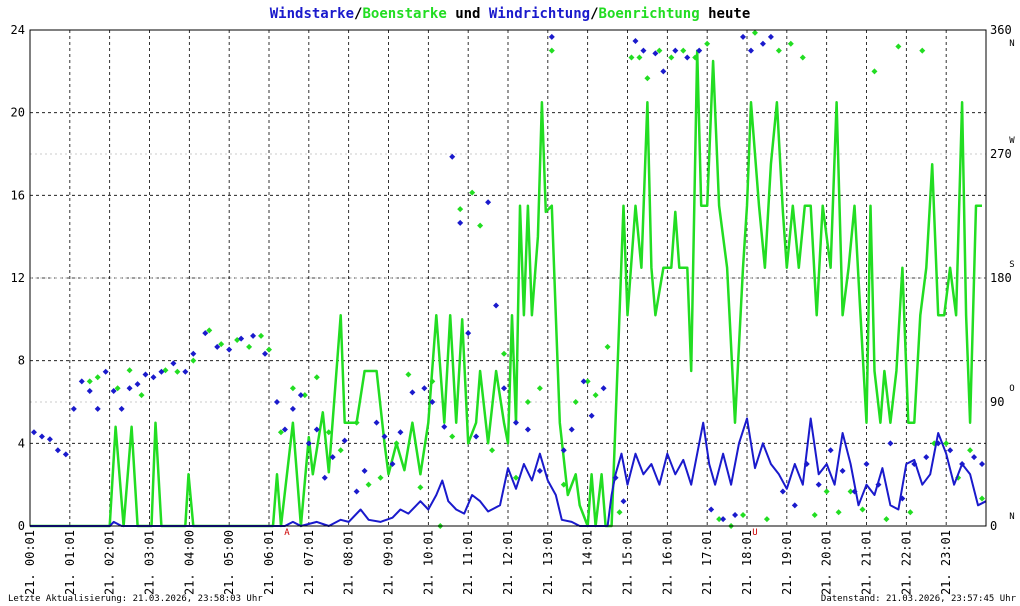 The width and height of the screenshot is (1020, 606). Describe the element at coordinates (997, 402) in the screenshot. I see `y-right-tick-label: 90` at that location.